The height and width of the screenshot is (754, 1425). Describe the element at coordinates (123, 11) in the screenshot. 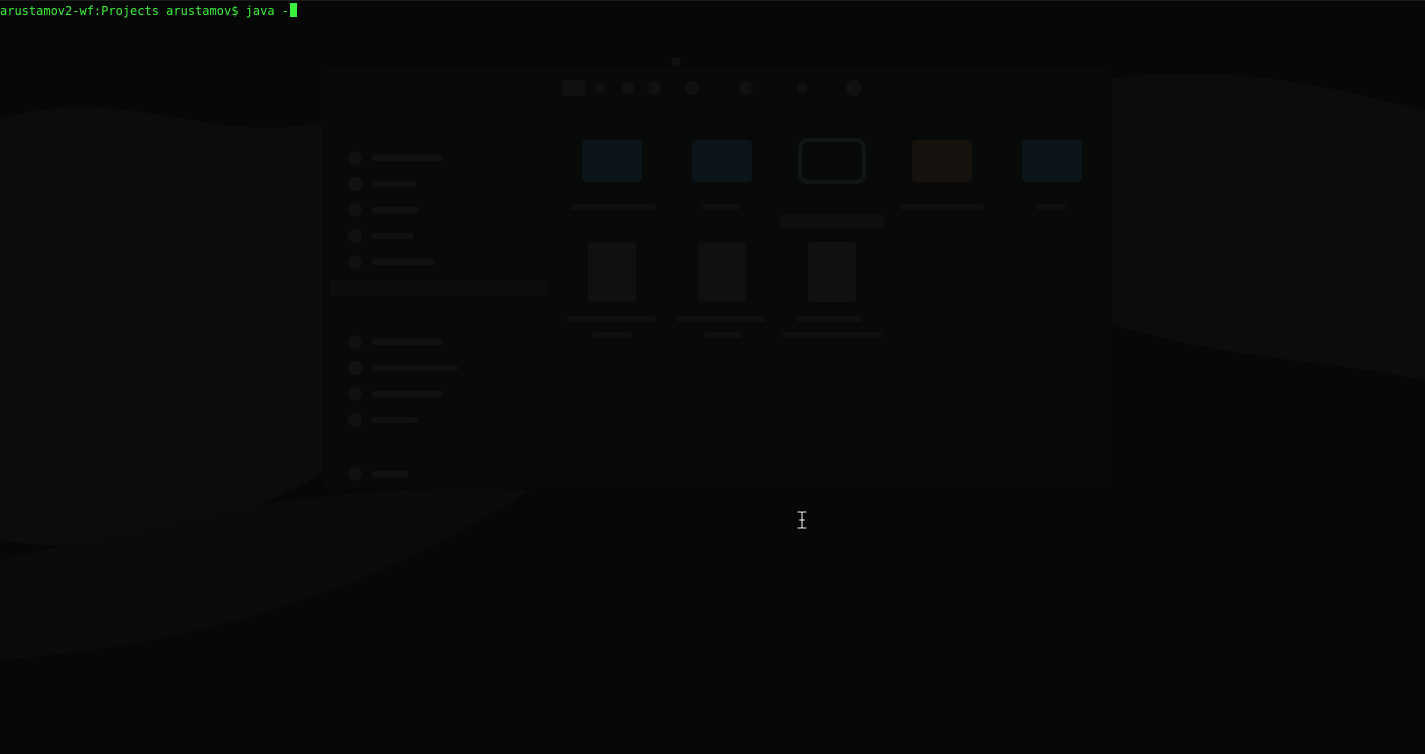

I see `shell-prompt: arustamov2-wf:Projects arustamov$` at that location.